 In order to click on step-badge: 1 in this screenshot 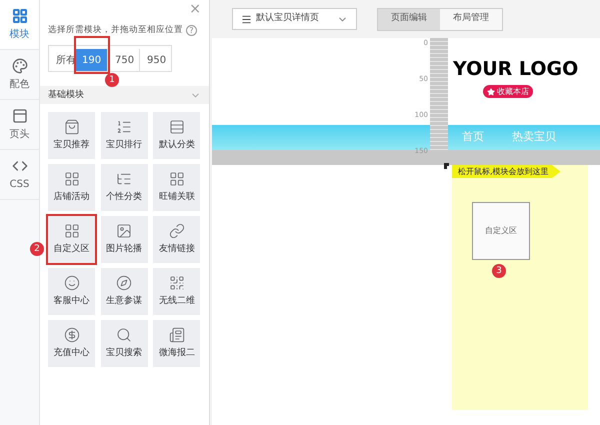, I will do `click(112, 79)`.